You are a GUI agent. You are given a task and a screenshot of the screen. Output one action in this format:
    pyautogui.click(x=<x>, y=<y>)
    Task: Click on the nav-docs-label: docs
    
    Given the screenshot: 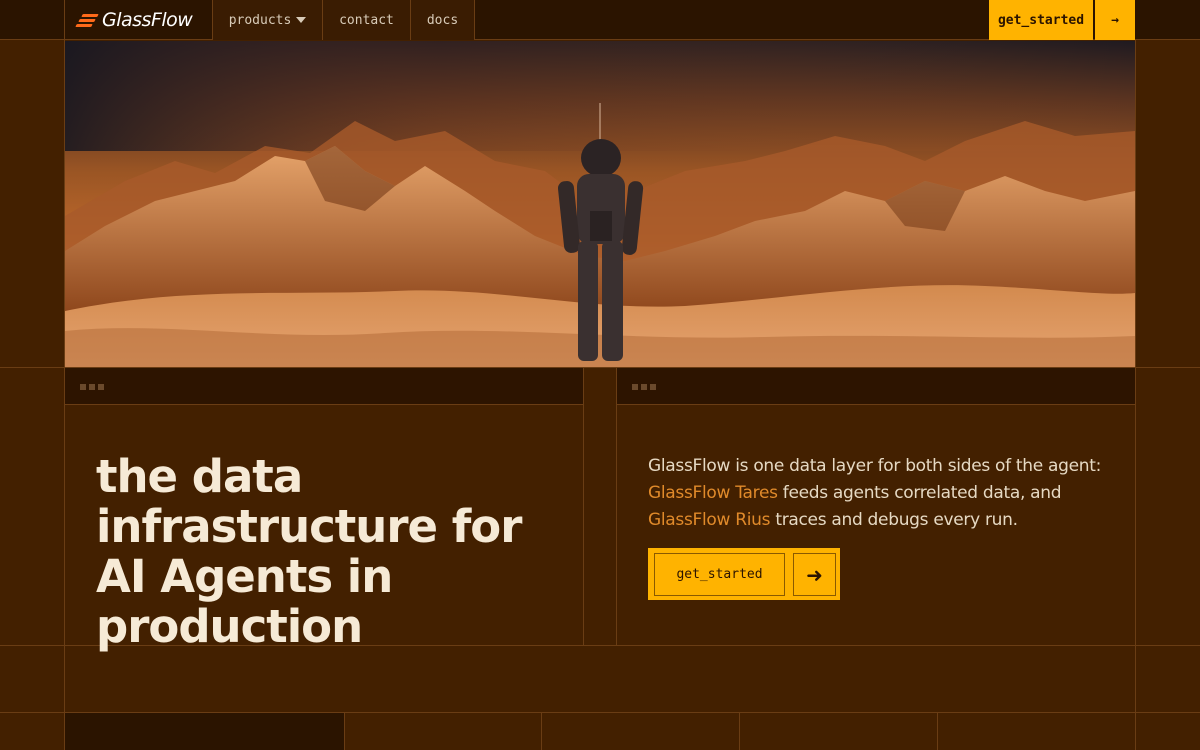 What is the action you would take?
    pyautogui.click(x=442, y=20)
    